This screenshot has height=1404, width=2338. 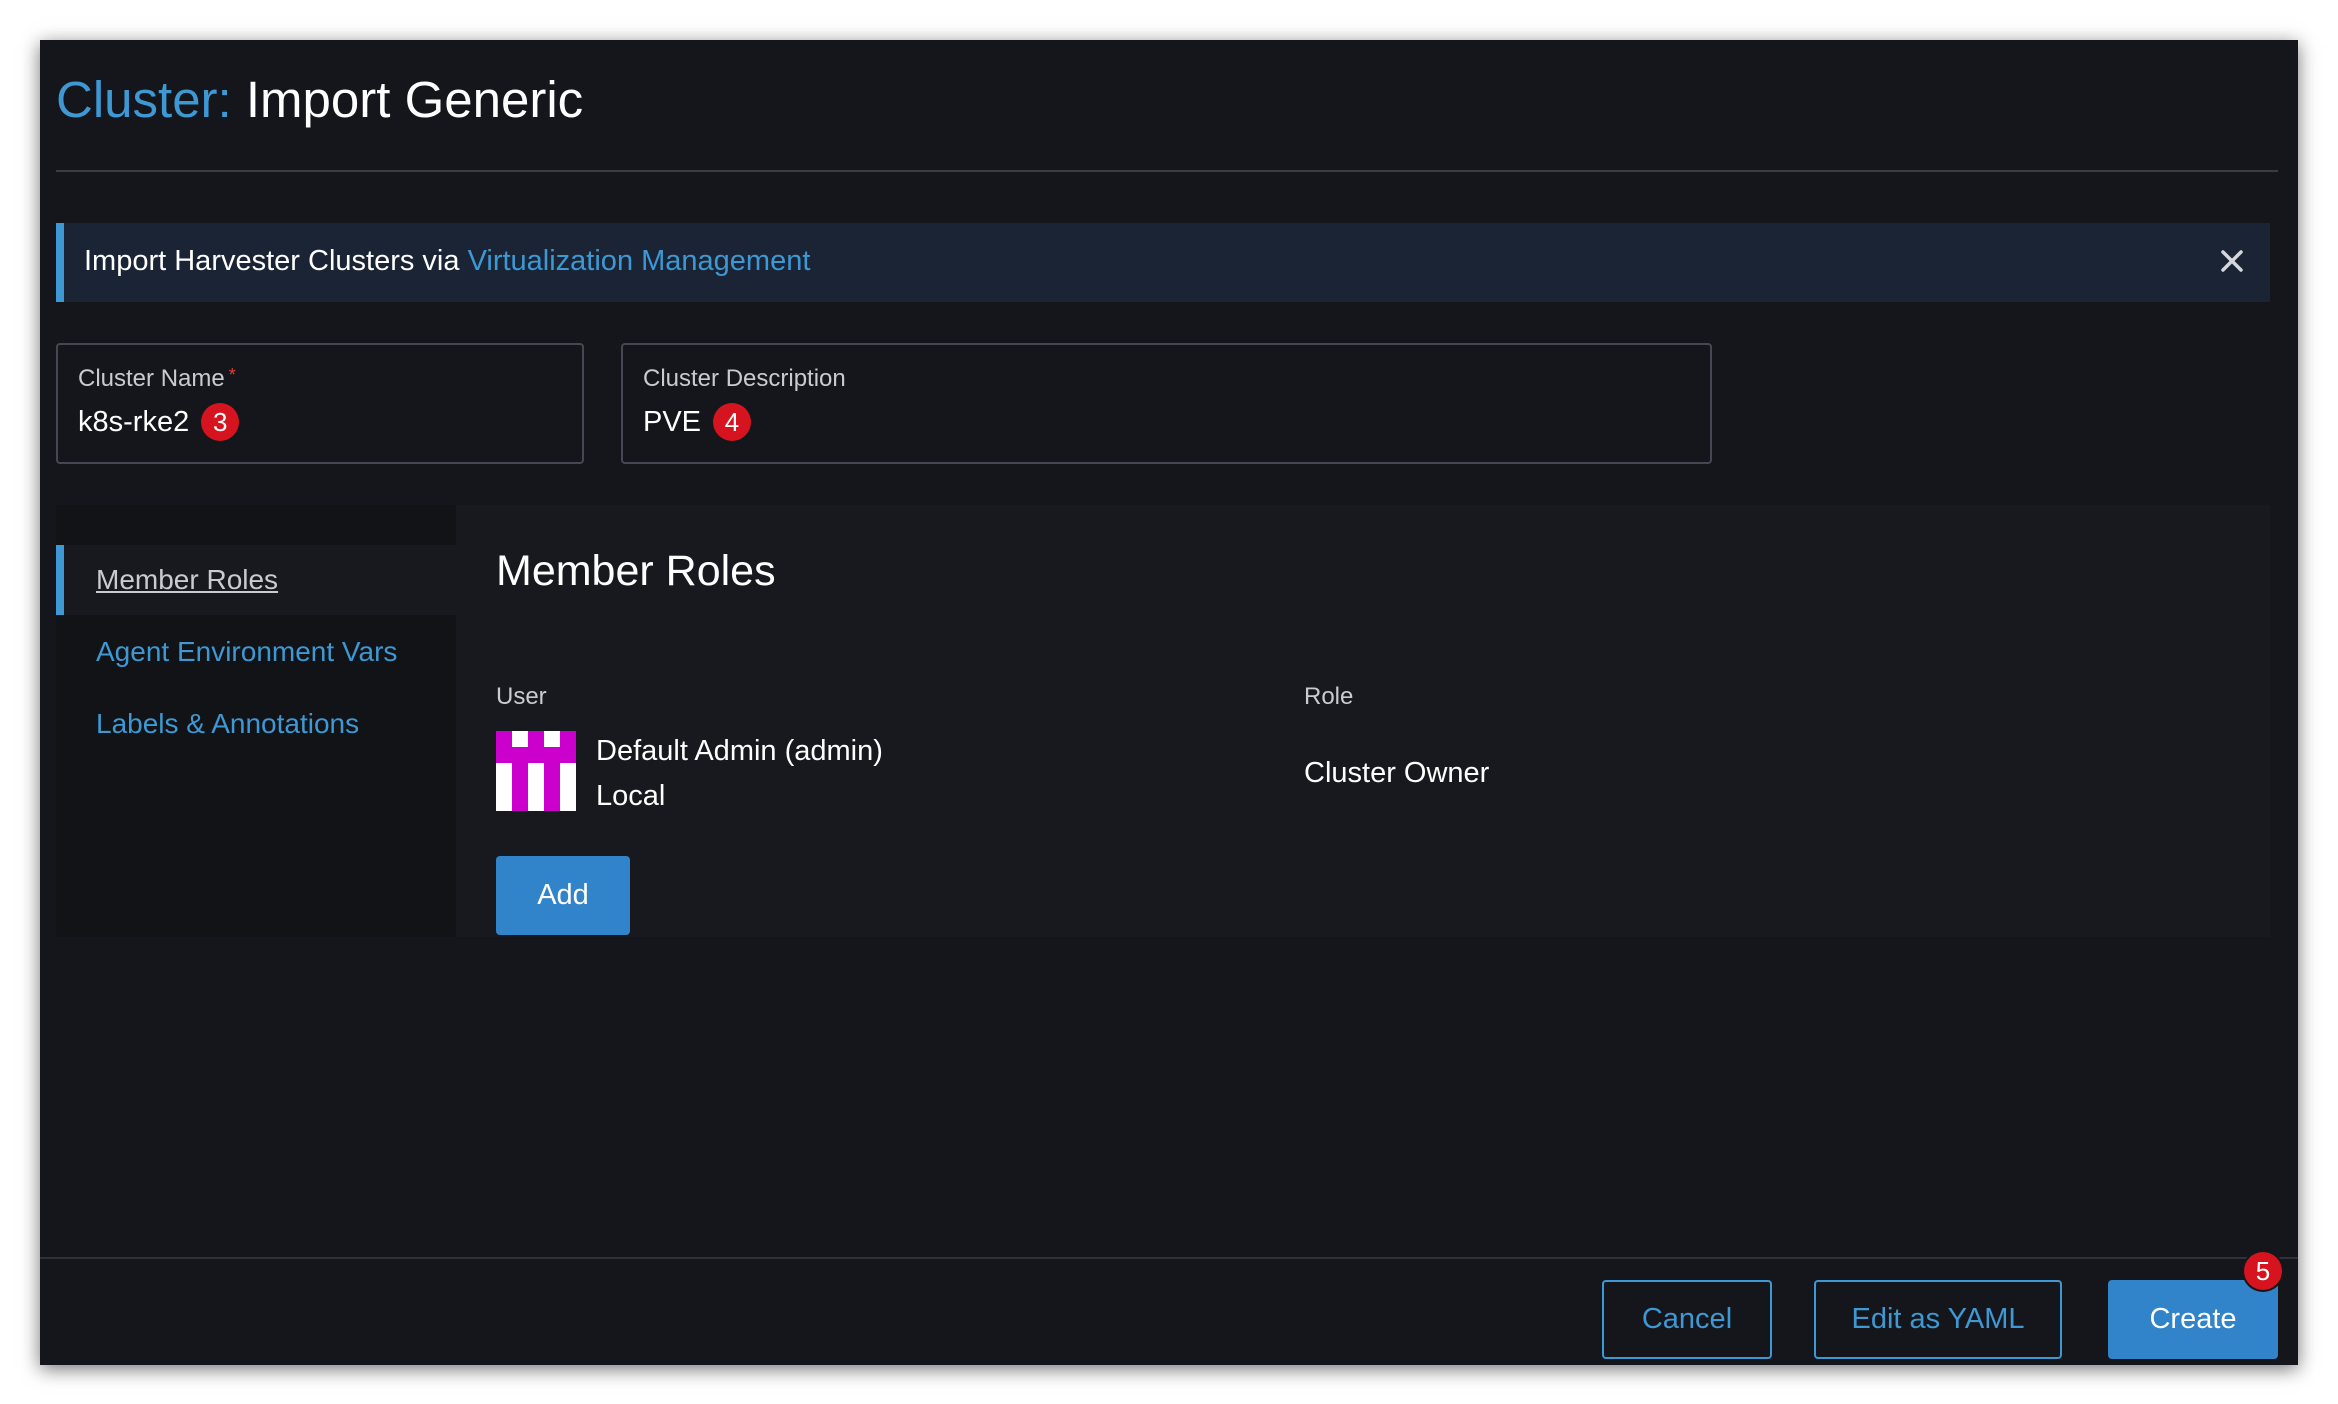 I want to click on cluster-name-value: k8s-rke2, so click(x=134, y=421).